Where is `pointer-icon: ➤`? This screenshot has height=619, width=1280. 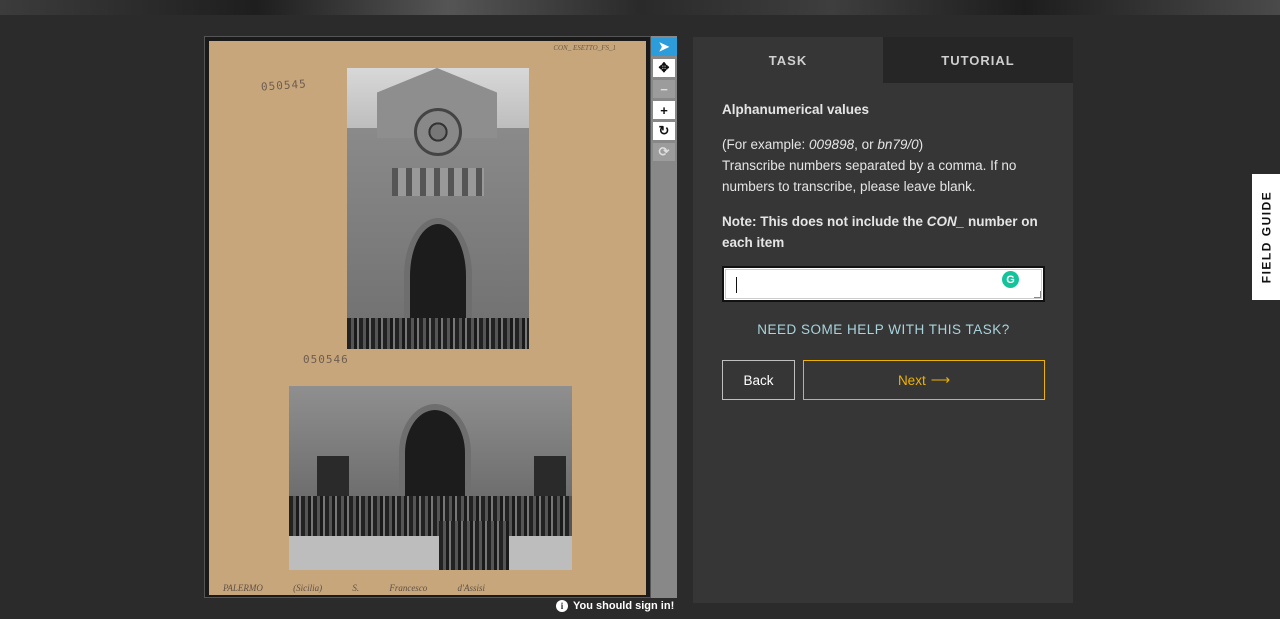 pointer-icon: ➤ is located at coordinates (664, 47).